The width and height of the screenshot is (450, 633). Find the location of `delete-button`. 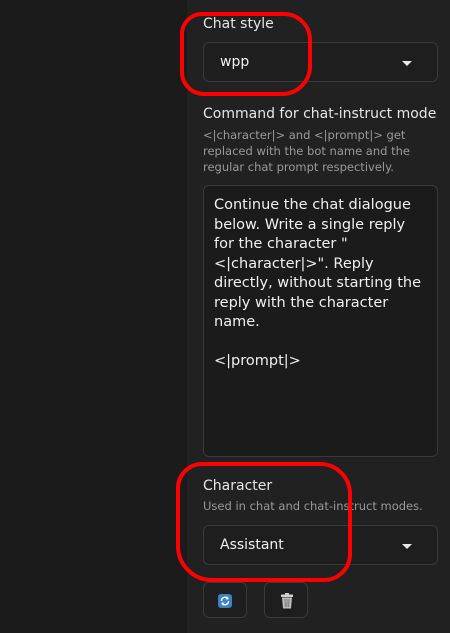

delete-button is located at coordinates (286, 600).